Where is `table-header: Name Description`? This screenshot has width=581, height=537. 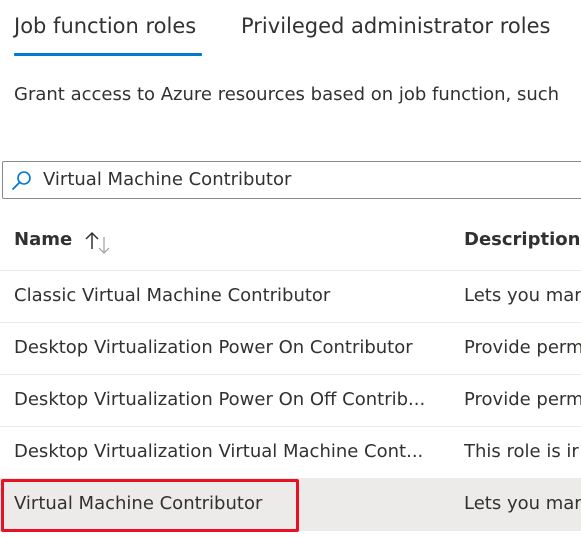
table-header: Name Description is located at coordinates (290, 243).